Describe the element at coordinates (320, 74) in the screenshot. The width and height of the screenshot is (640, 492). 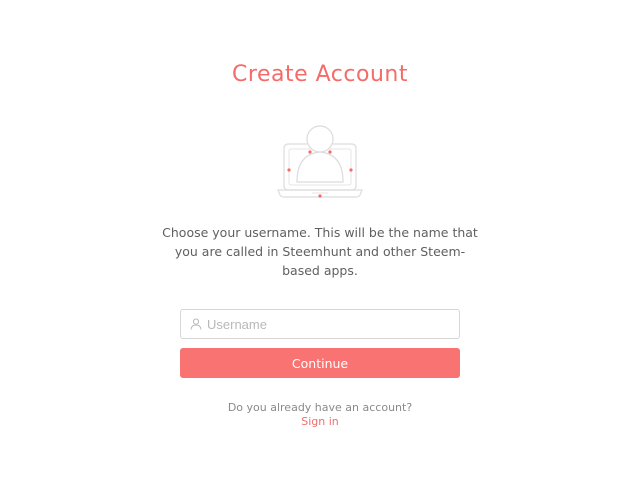
I see `page-title: Create Account` at that location.